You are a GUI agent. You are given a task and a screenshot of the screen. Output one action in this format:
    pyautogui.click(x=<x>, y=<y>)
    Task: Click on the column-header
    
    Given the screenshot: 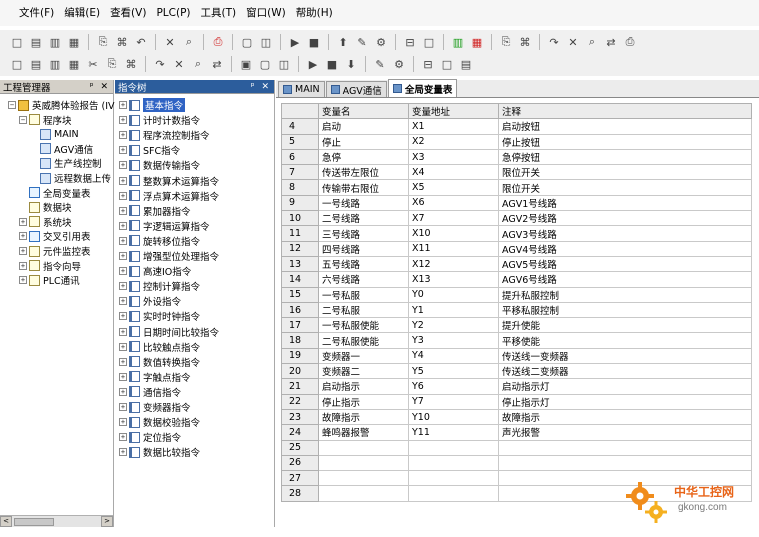 What is the action you would take?
    pyautogui.click(x=300, y=111)
    